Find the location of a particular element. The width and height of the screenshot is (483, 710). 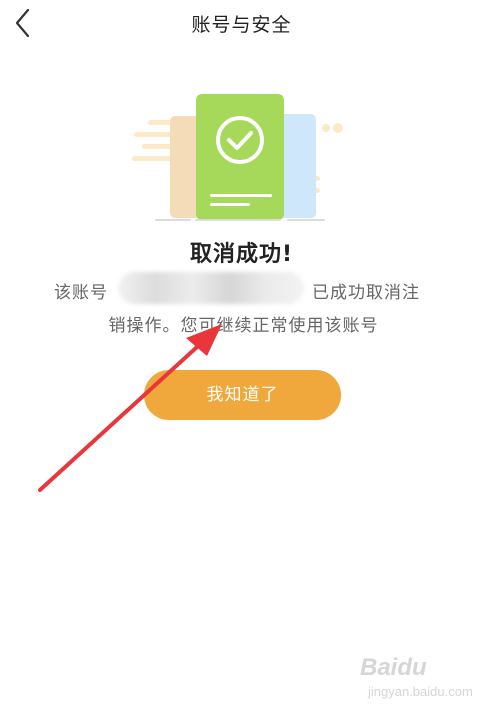

page-title: 账号与安全 is located at coordinates (241, 25).